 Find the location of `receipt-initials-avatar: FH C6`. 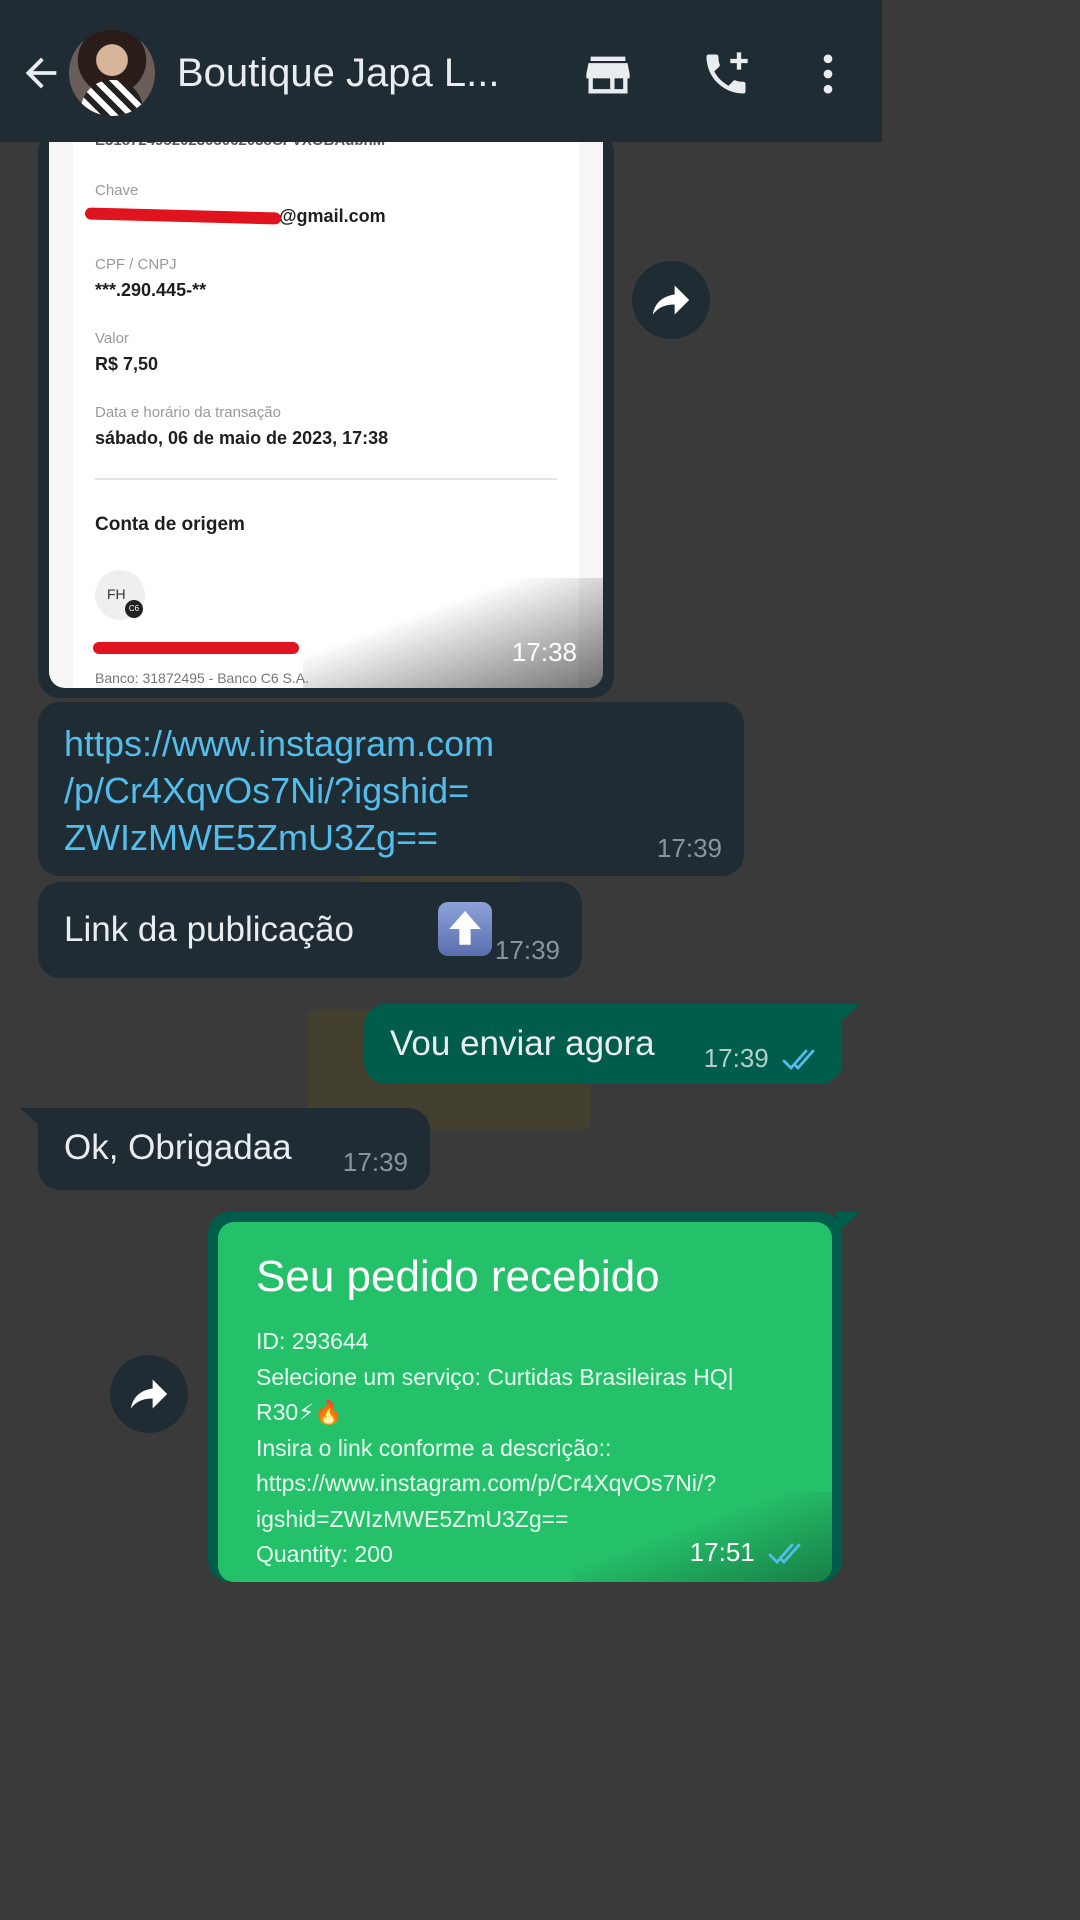

receipt-initials-avatar: FH C6 is located at coordinates (120, 595).